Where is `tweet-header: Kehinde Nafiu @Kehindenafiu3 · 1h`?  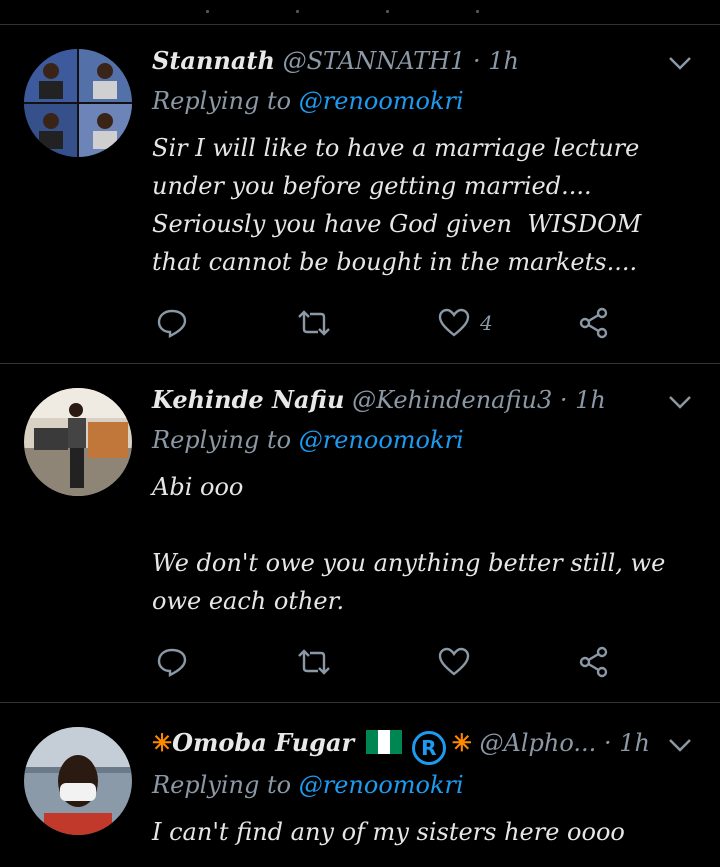
tweet-header: Kehinde Nafiu @Kehindenafiu3 · 1h is located at coordinates (379, 400).